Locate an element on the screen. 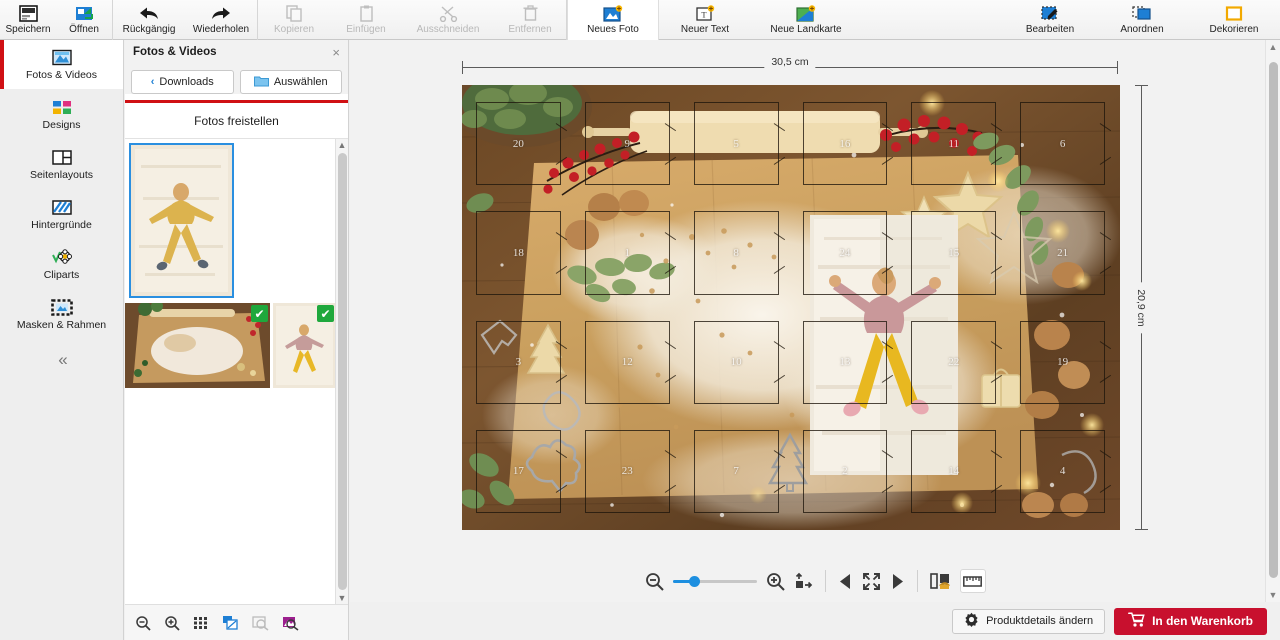  view-options is located at coordinates (958, 581).